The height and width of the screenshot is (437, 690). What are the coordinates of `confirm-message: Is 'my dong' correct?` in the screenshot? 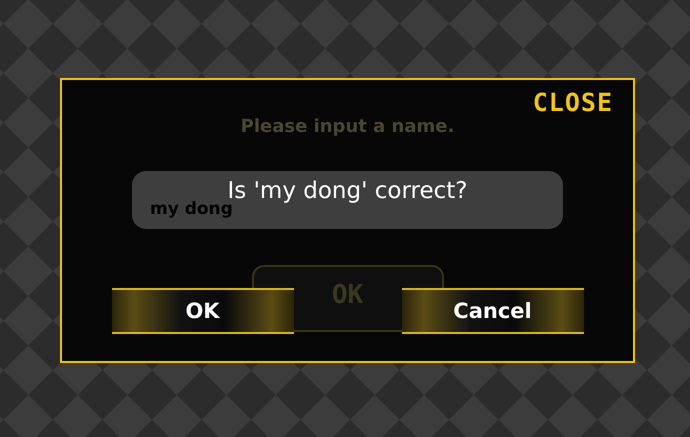 It's located at (348, 191).